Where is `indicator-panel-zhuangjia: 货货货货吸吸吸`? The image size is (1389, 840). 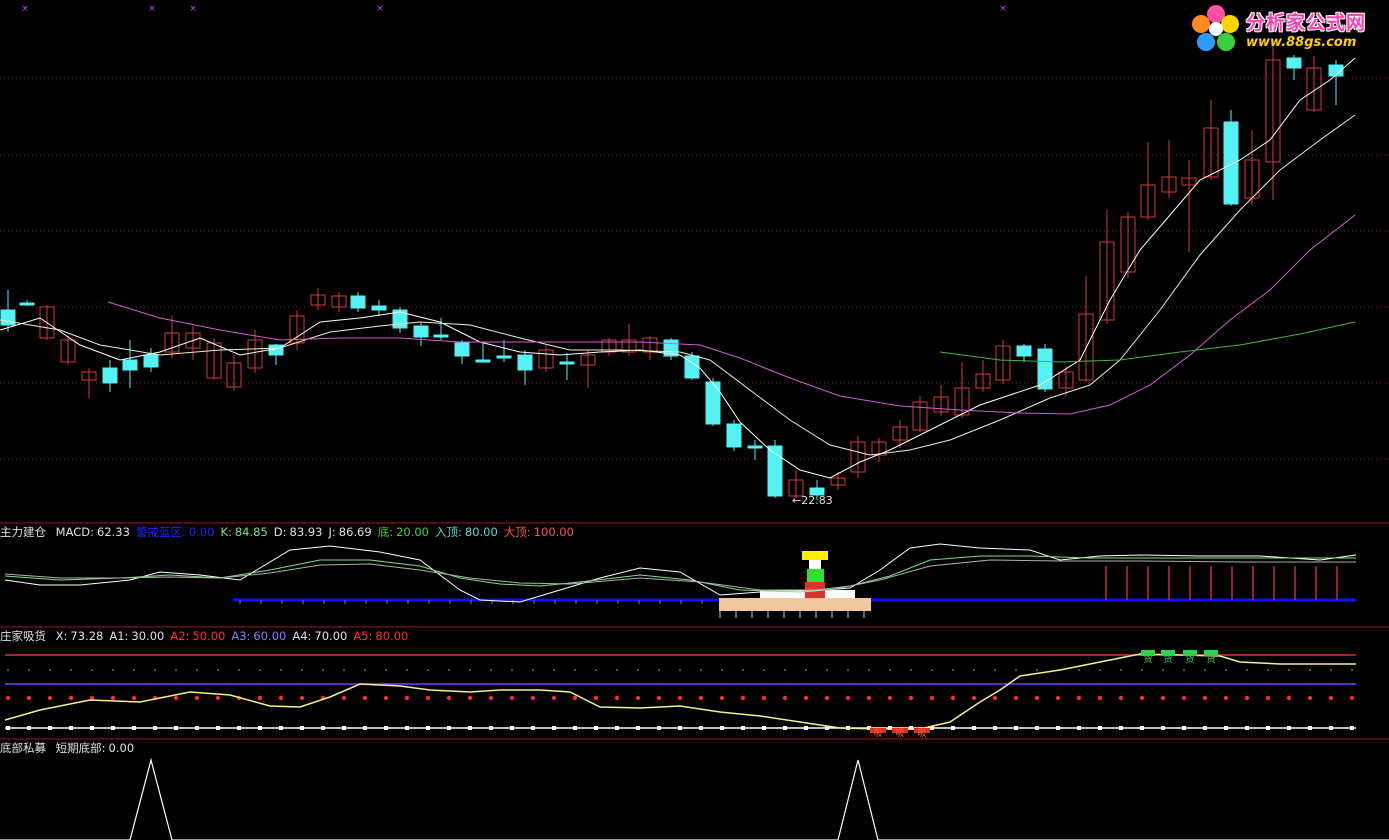
indicator-panel-zhuangjia: 货货货货吸吸吸 is located at coordinates (680, 694).